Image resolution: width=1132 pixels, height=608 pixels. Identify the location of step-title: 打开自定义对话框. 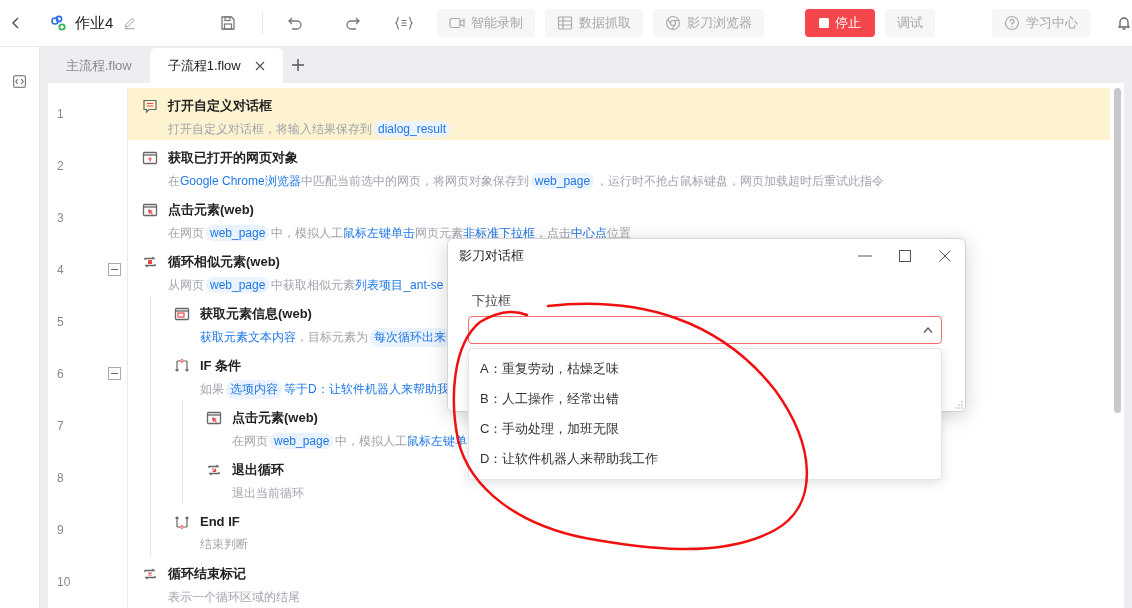
(220, 106).